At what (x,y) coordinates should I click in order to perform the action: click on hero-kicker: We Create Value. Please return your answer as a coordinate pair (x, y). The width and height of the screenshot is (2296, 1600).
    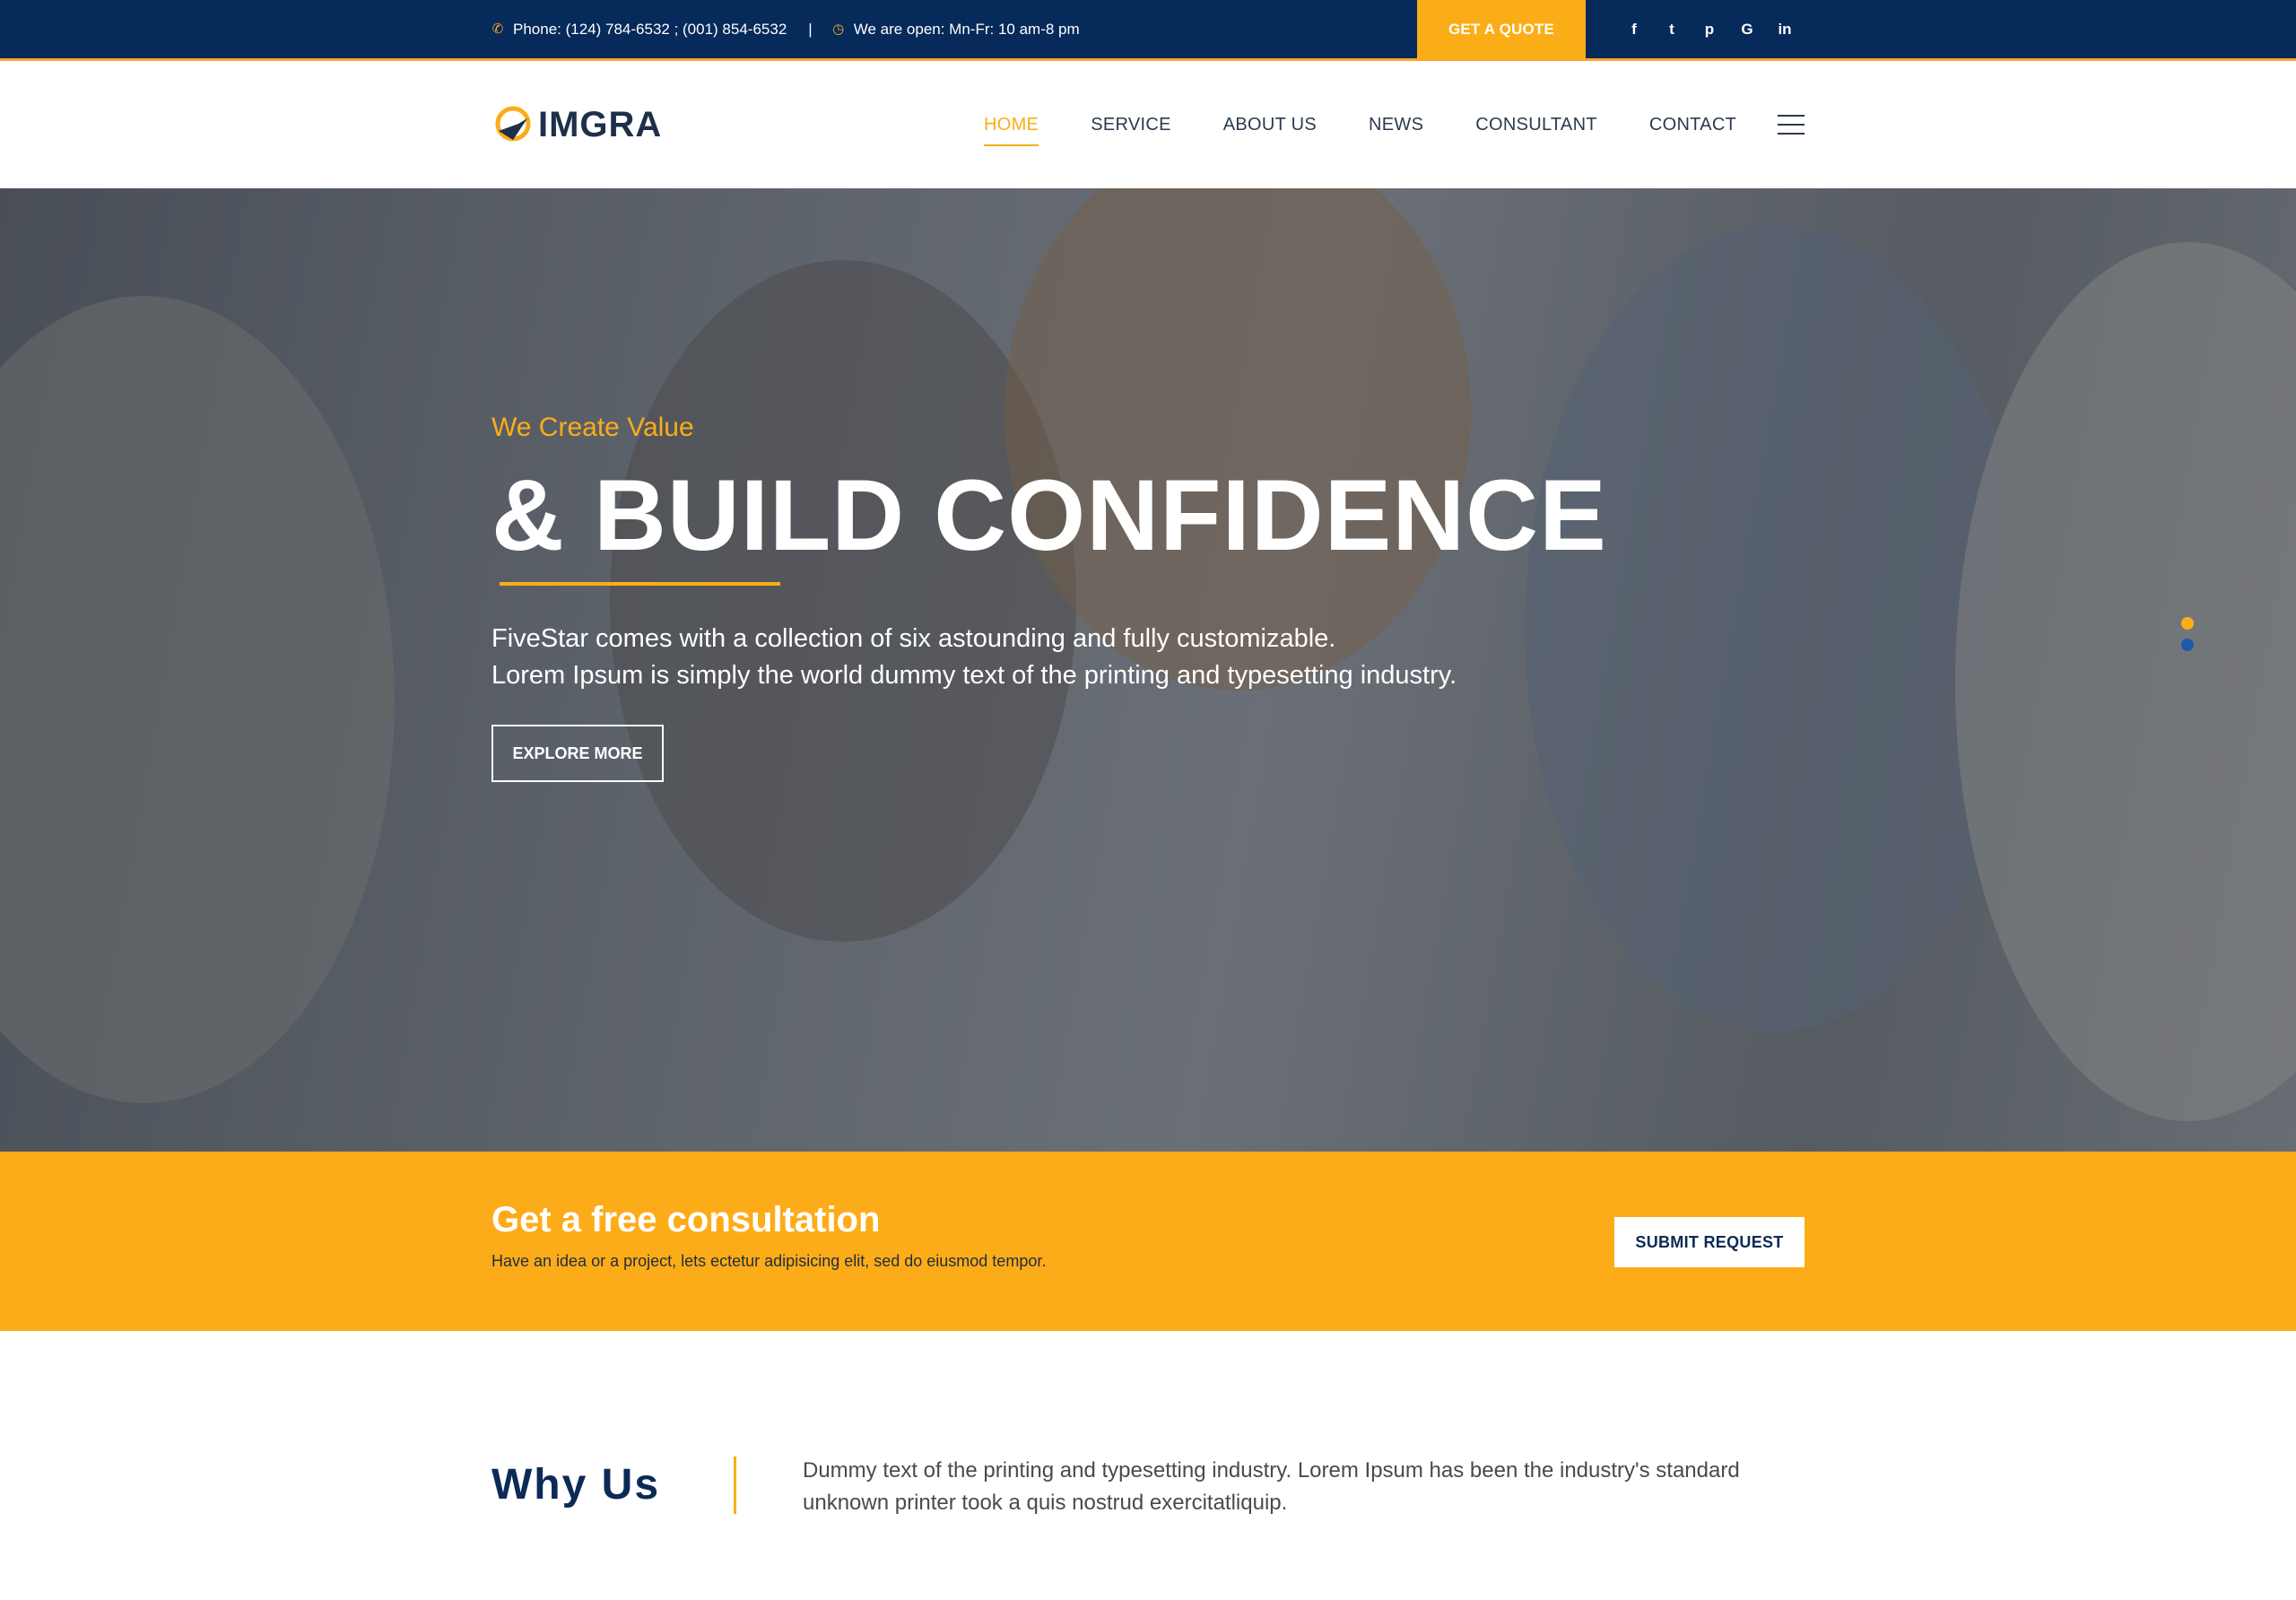
    Looking at the image, I should click on (592, 428).